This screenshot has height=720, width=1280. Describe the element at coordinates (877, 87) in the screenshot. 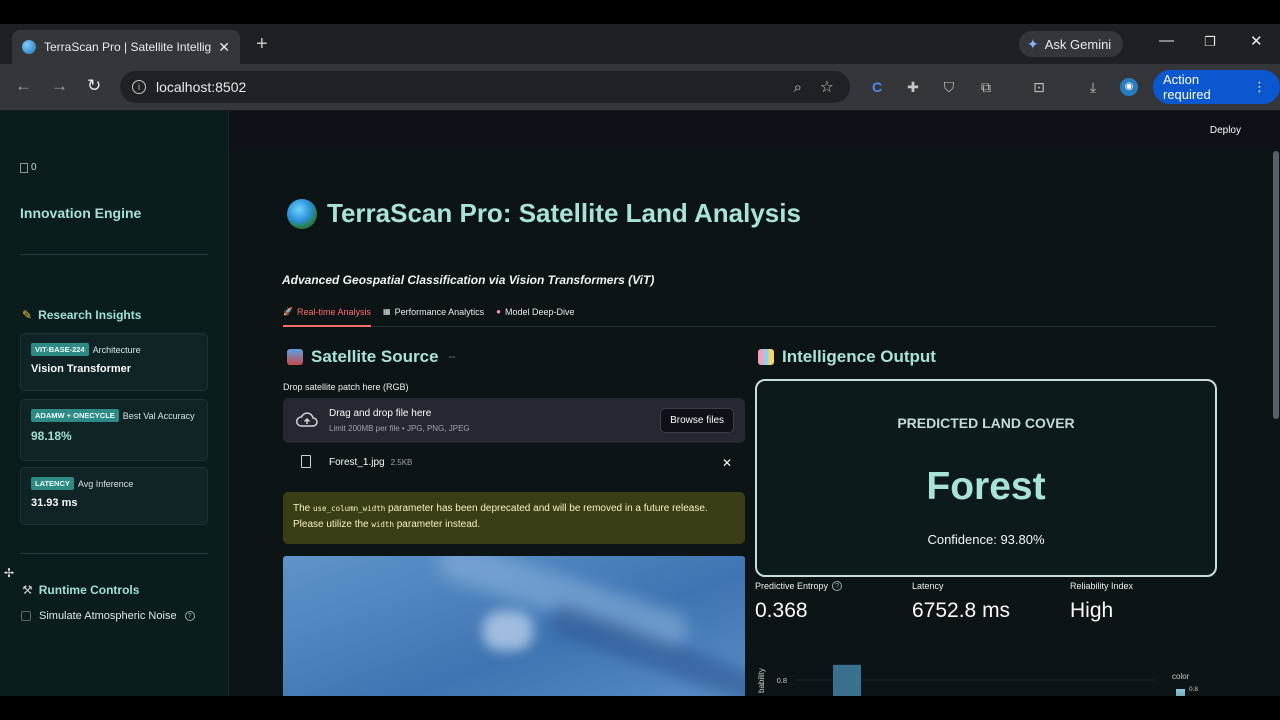

I see `extension-c-icon: C` at that location.